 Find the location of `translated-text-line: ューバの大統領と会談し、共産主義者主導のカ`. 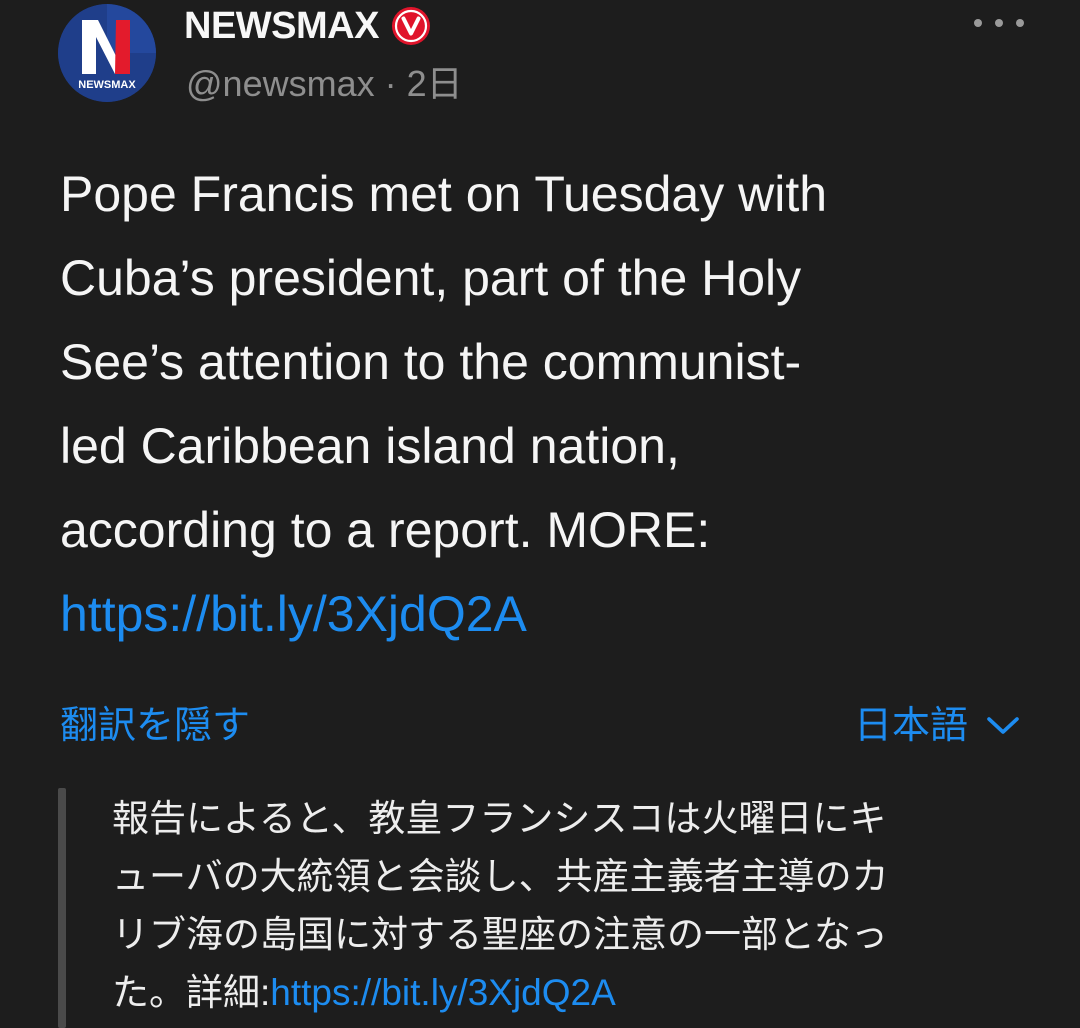

translated-text-line: ューバの大統領と会談し、共産主義者主導のカ is located at coordinates (500, 876).